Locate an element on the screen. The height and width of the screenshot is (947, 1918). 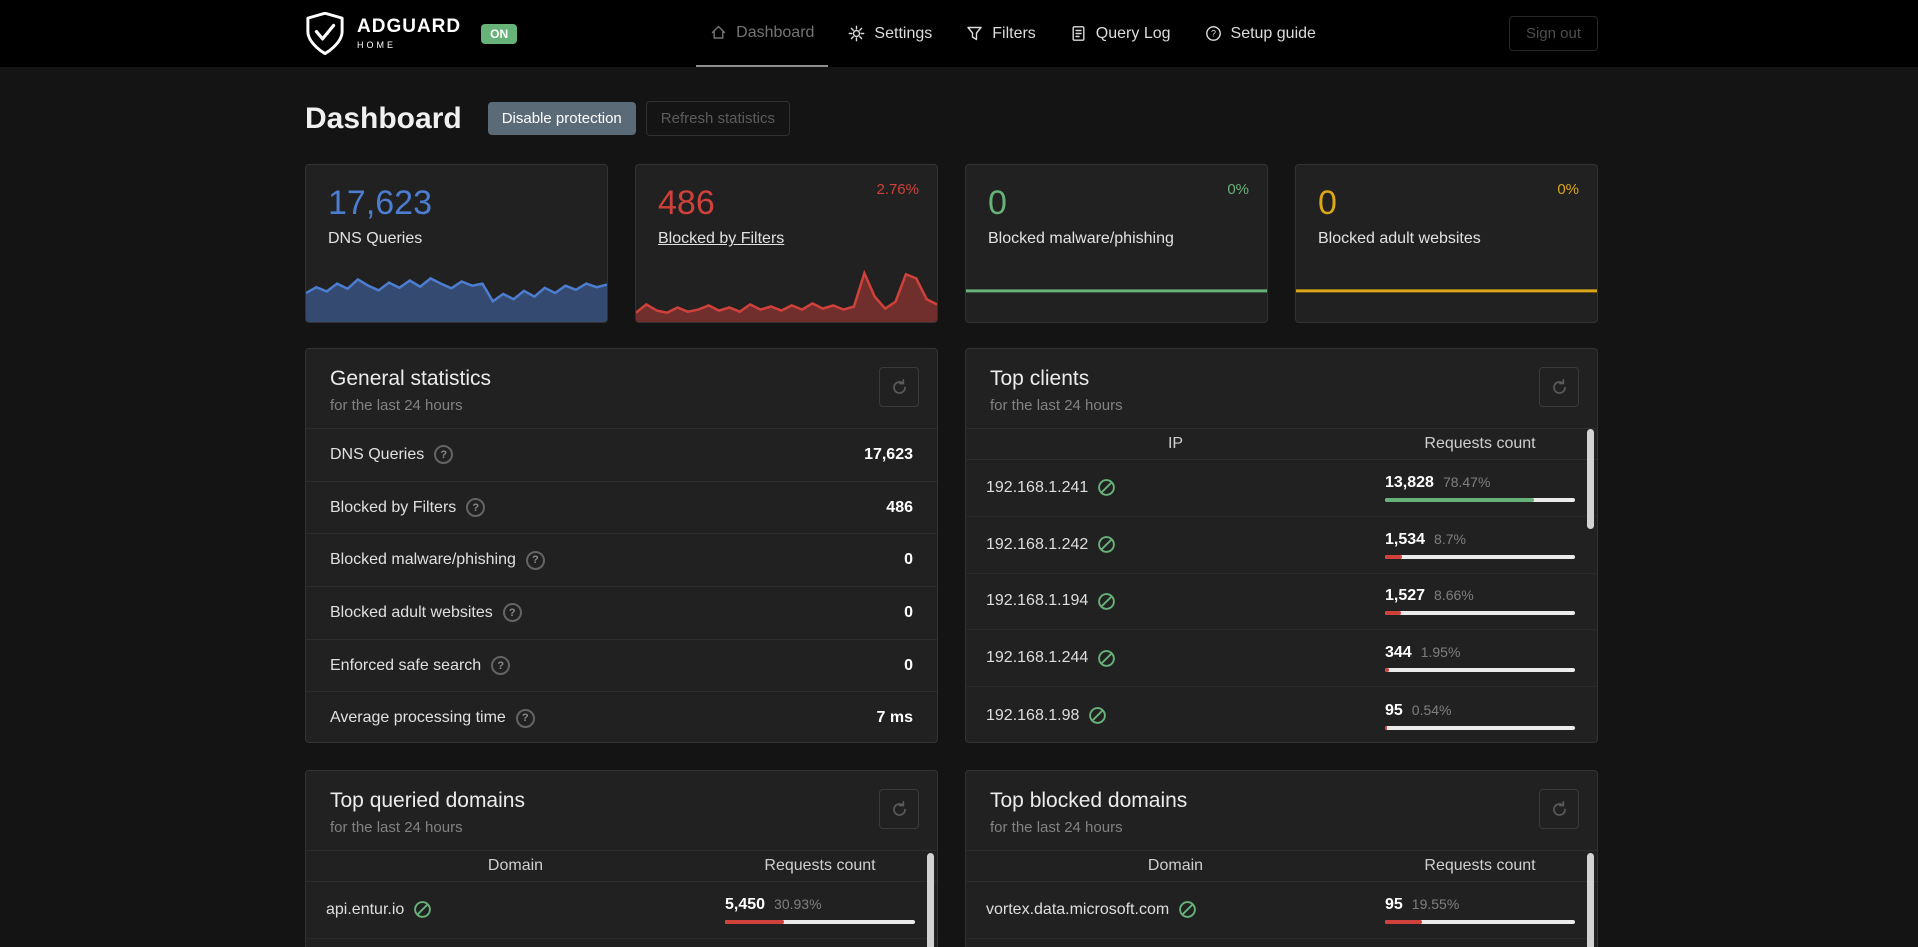
table-row: 192.168.1.194 1,527 8.66% is located at coordinates (1281, 602).